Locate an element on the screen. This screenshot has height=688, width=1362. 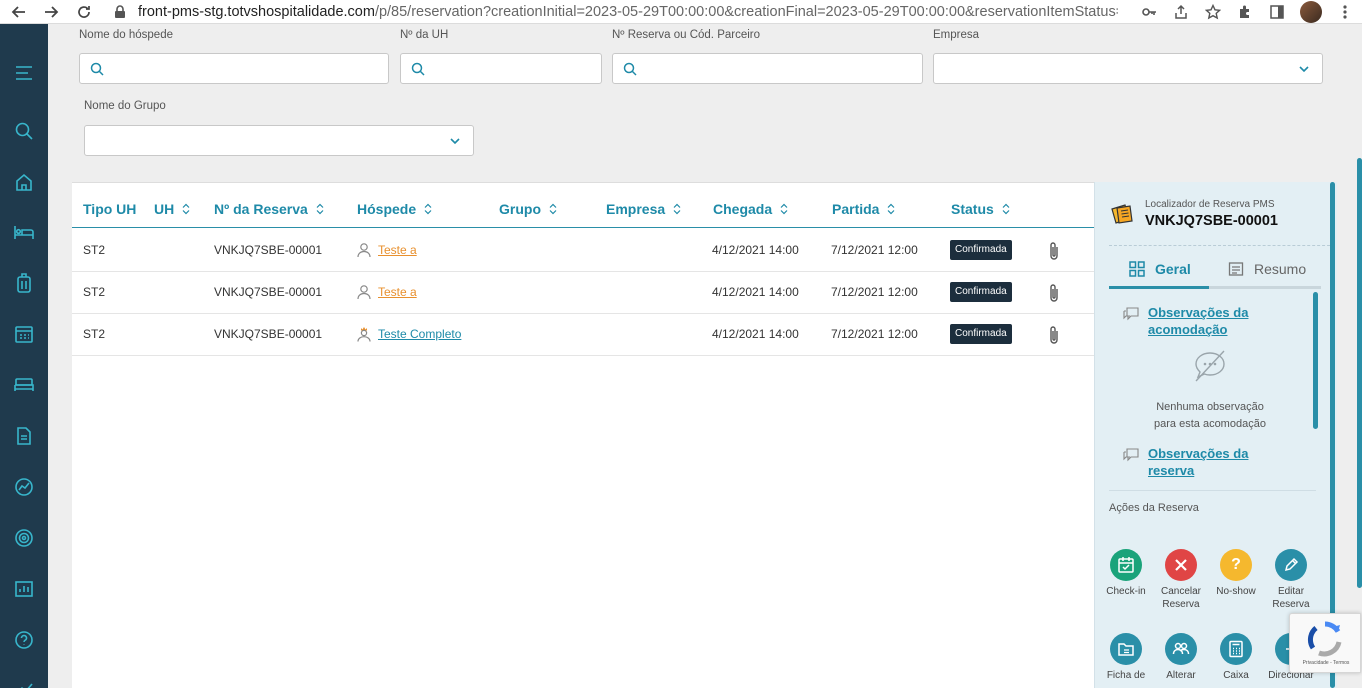
header-group: Grupo is located at coordinates (528, 209).